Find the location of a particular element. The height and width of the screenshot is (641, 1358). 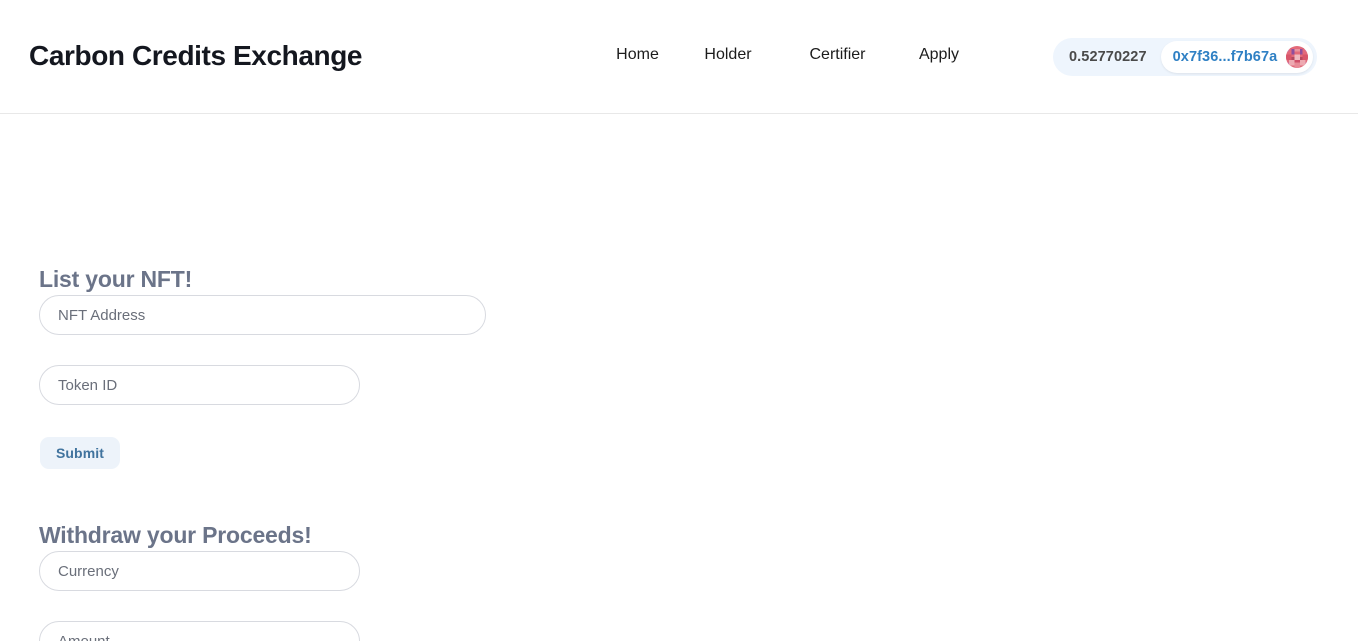

nav-item-home: Home is located at coordinates (637, 55).